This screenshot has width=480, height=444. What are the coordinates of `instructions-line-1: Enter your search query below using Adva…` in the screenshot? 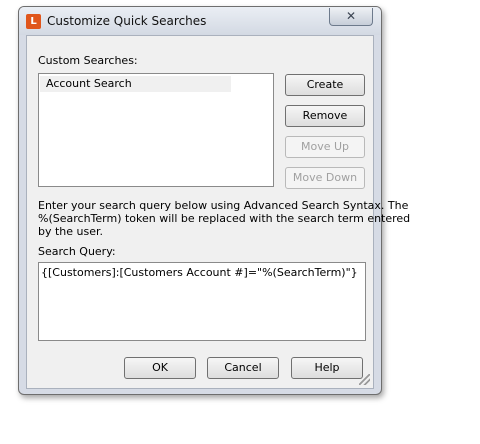 It's located at (223, 205).